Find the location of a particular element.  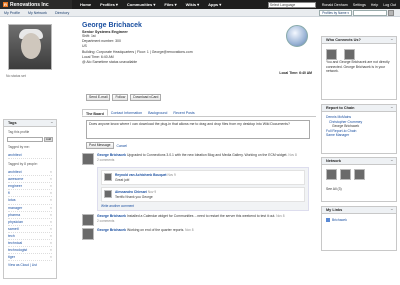

network-panel: Network − See All (3) is located at coordinates (359, 179).